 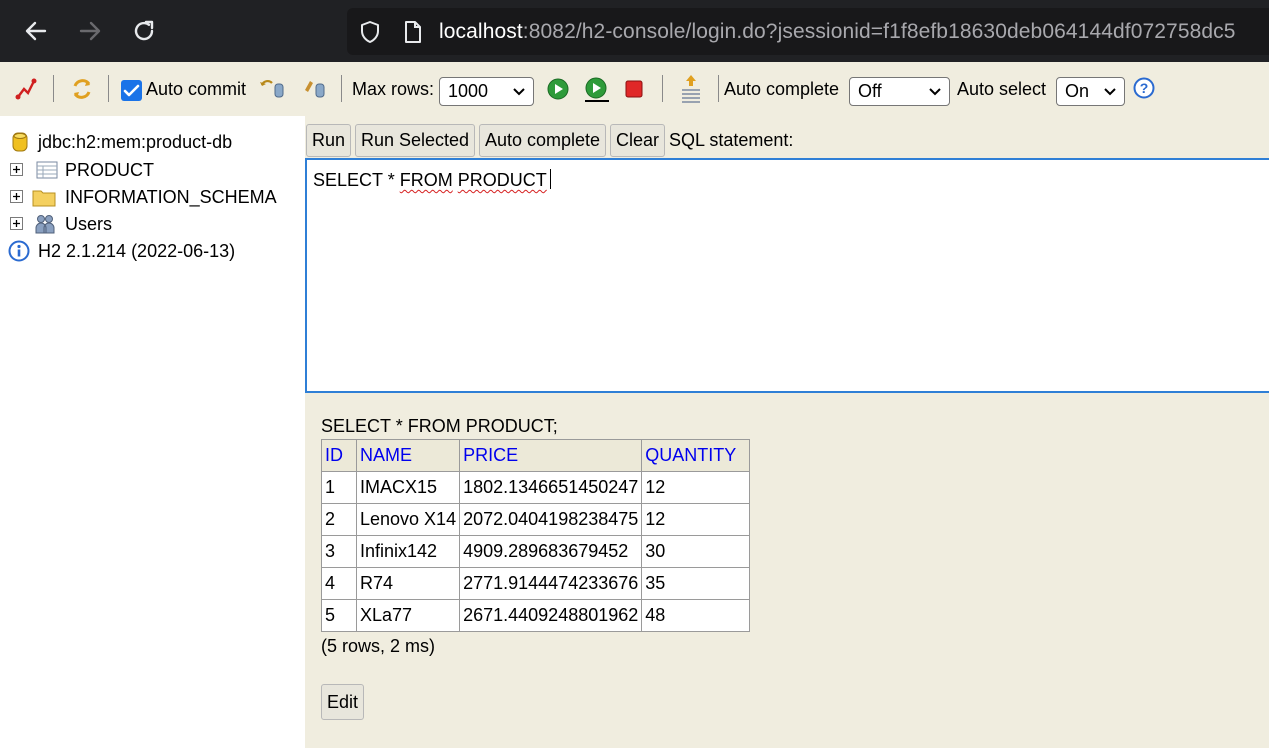 What do you see at coordinates (696, 551) in the screenshot?
I see `cell-quantity: 30` at bounding box center [696, 551].